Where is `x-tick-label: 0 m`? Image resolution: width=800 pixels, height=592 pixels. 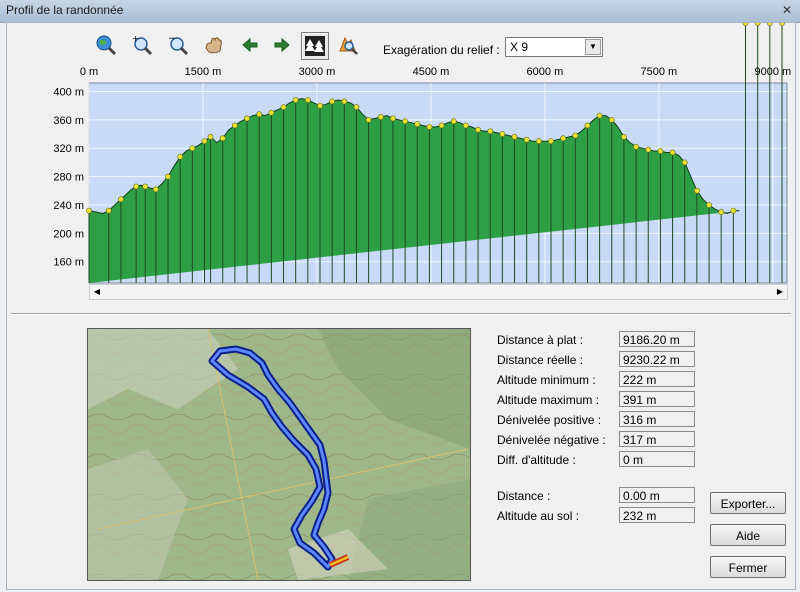 x-tick-label: 0 m is located at coordinates (89, 72).